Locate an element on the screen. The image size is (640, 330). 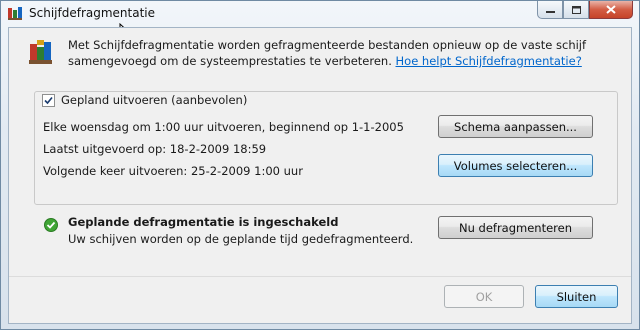
defrag-now-label: Nu defragmenteren is located at coordinates (515, 227).